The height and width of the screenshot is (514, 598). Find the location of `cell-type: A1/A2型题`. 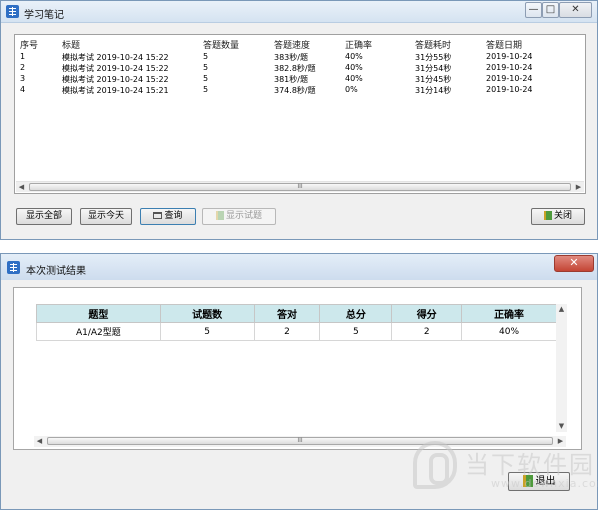

cell-type: A1/A2型题 is located at coordinates (98, 331).